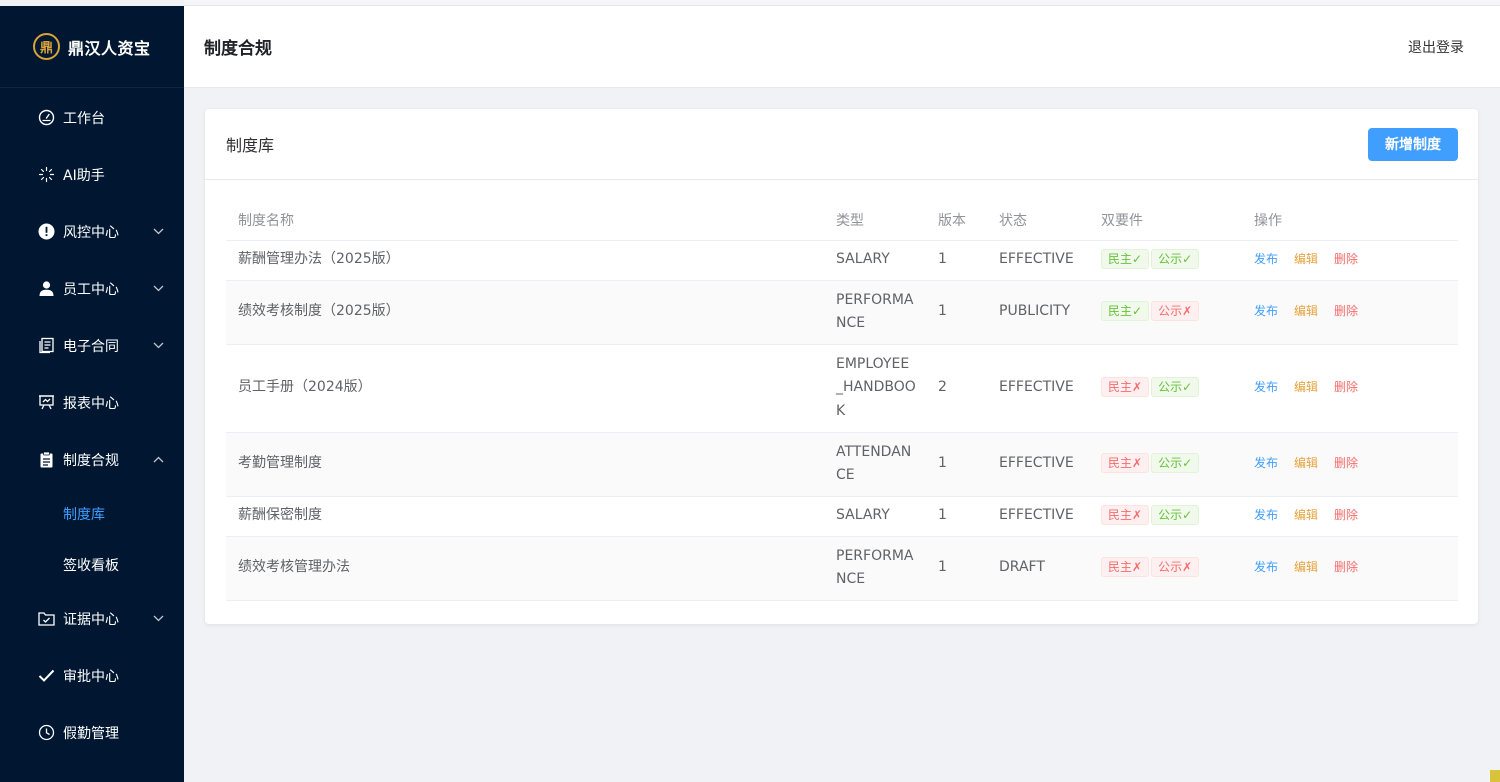 Image resolution: width=1500 pixels, height=782 pixels. I want to click on sidebar-item-employee-center: 员工中心, so click(92, 288).